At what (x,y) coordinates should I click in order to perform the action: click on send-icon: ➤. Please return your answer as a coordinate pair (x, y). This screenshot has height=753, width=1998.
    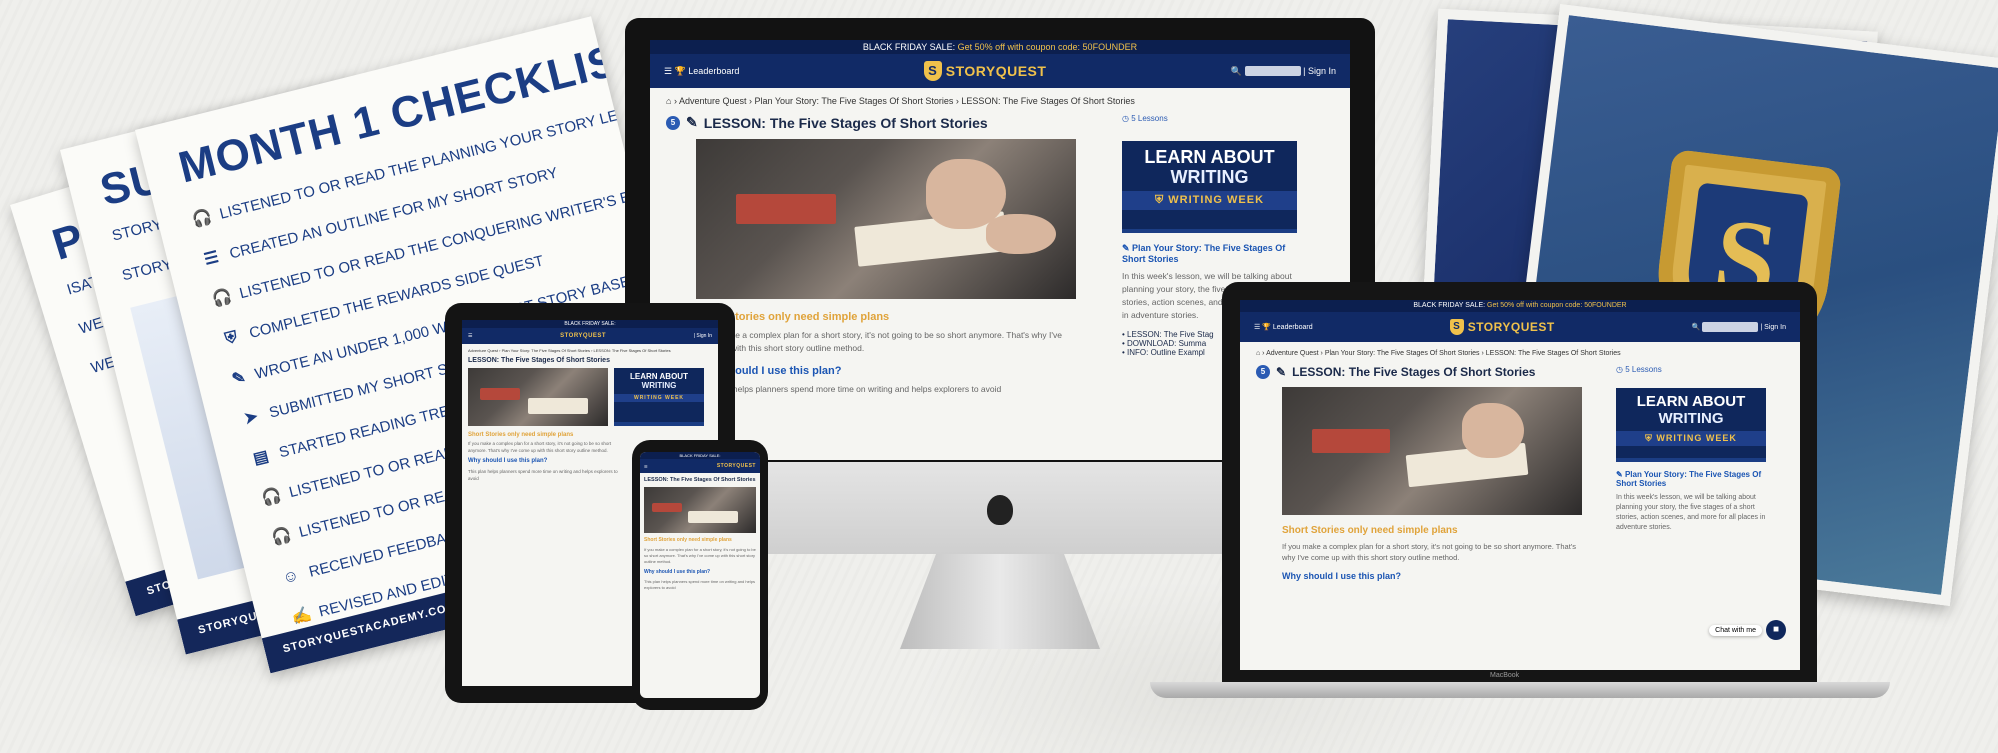
    Looking at the image, I should click on (251, 417).